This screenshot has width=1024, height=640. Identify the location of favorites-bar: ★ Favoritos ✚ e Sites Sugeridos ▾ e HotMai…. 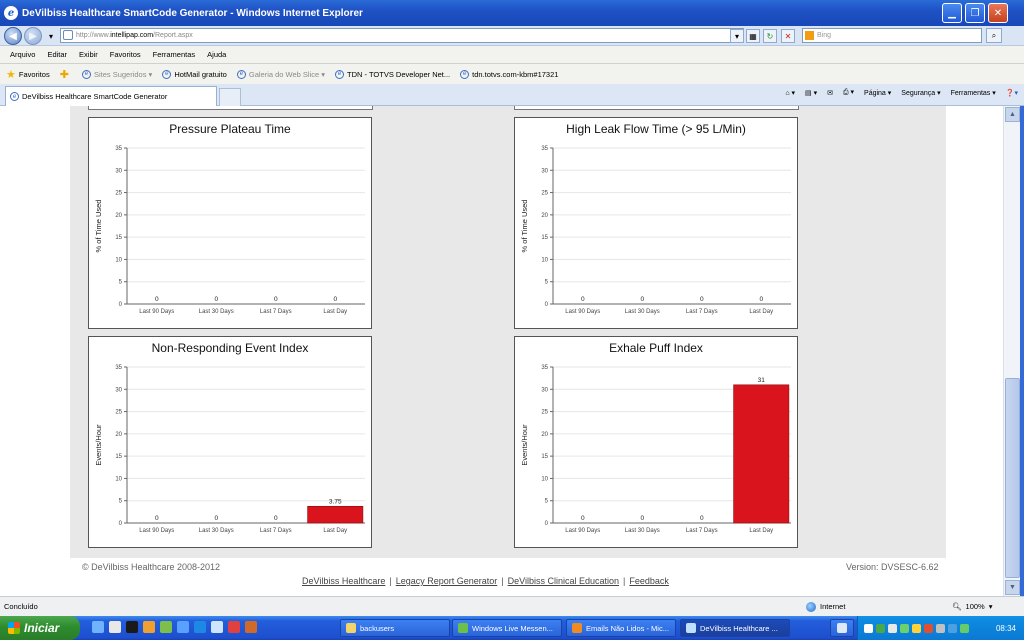
(512, 74).